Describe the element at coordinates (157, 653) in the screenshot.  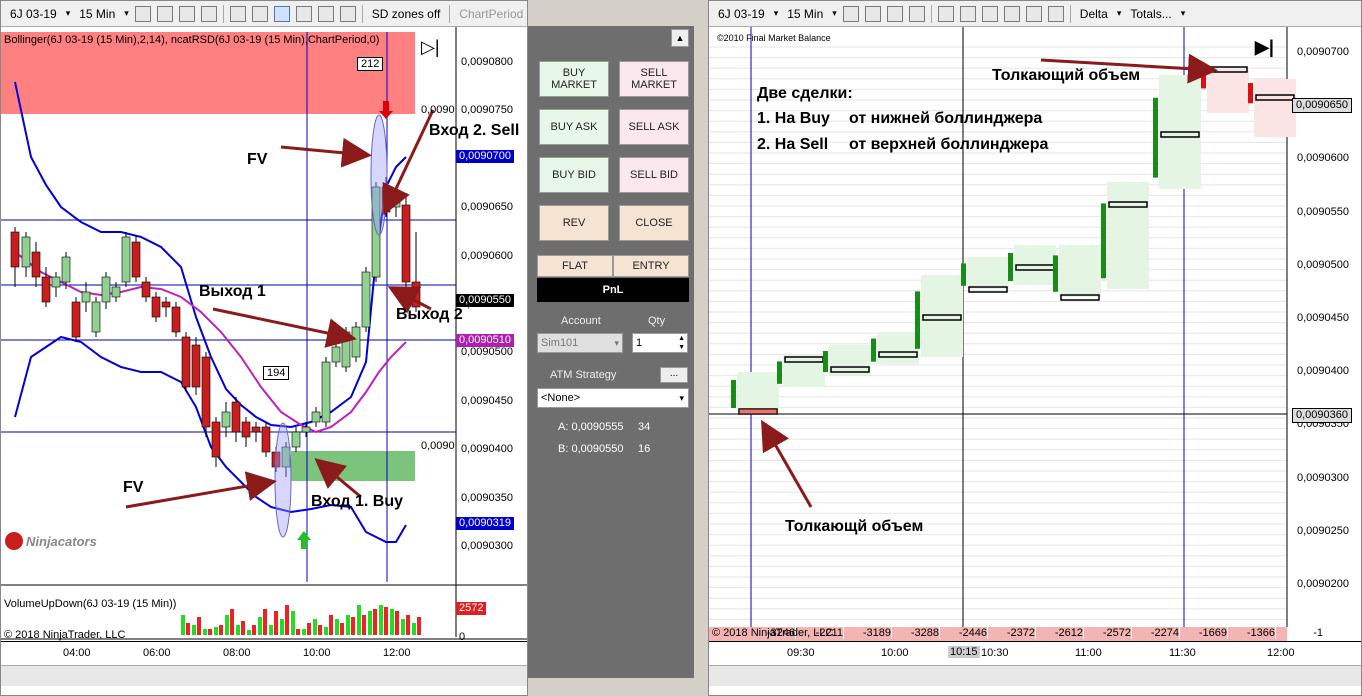
I see `time-axis-label: 06:00` at that location.